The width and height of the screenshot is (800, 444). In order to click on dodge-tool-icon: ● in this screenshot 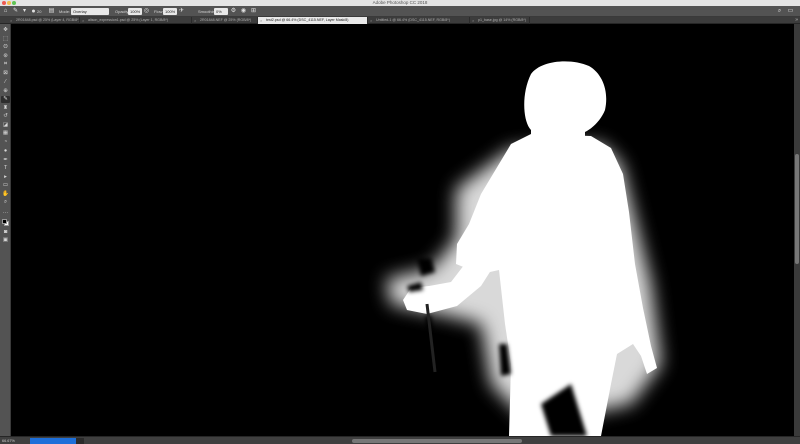, I will do `click(5, 151)`.